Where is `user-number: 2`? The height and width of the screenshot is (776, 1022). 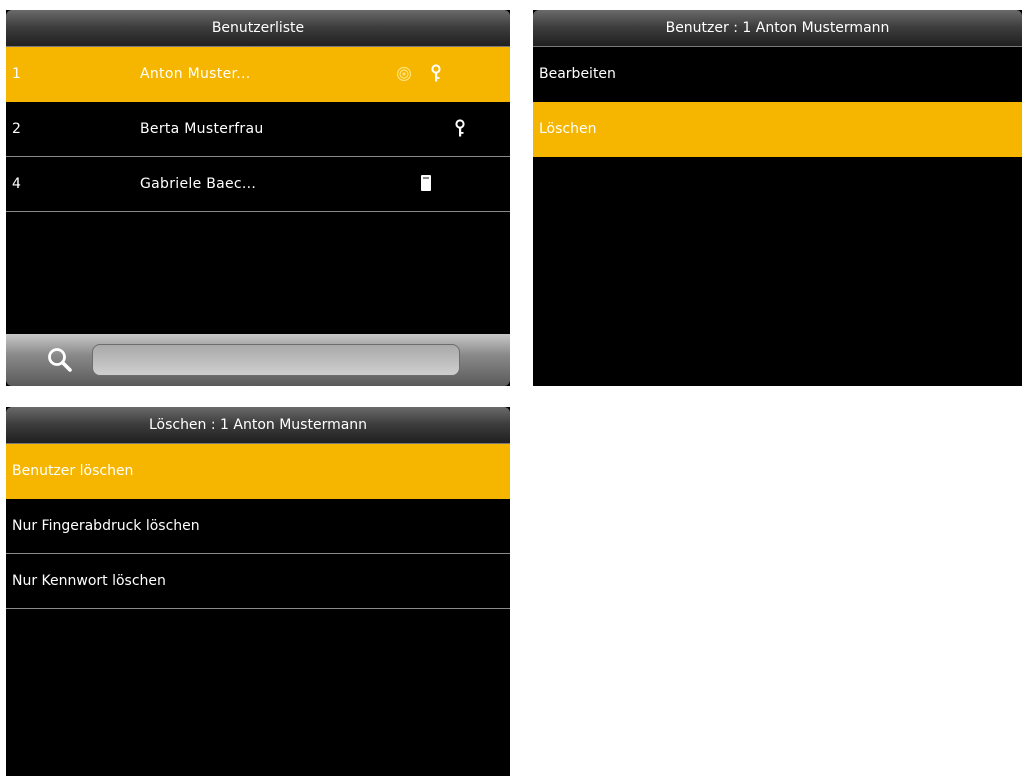
user-number: 2 is located at coordinates (16, 129).